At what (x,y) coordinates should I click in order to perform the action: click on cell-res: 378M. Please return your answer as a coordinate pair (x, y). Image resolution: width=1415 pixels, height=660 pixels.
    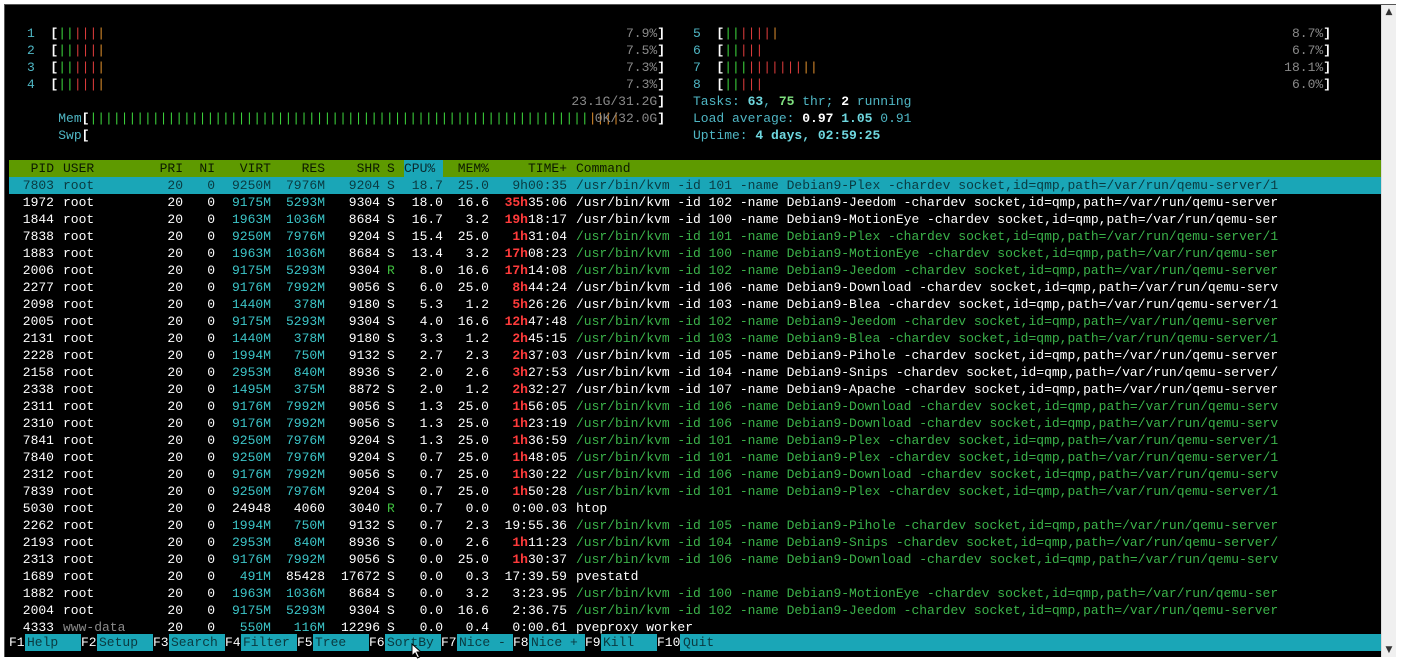
    Looking at the image, I should click on (309, 338).